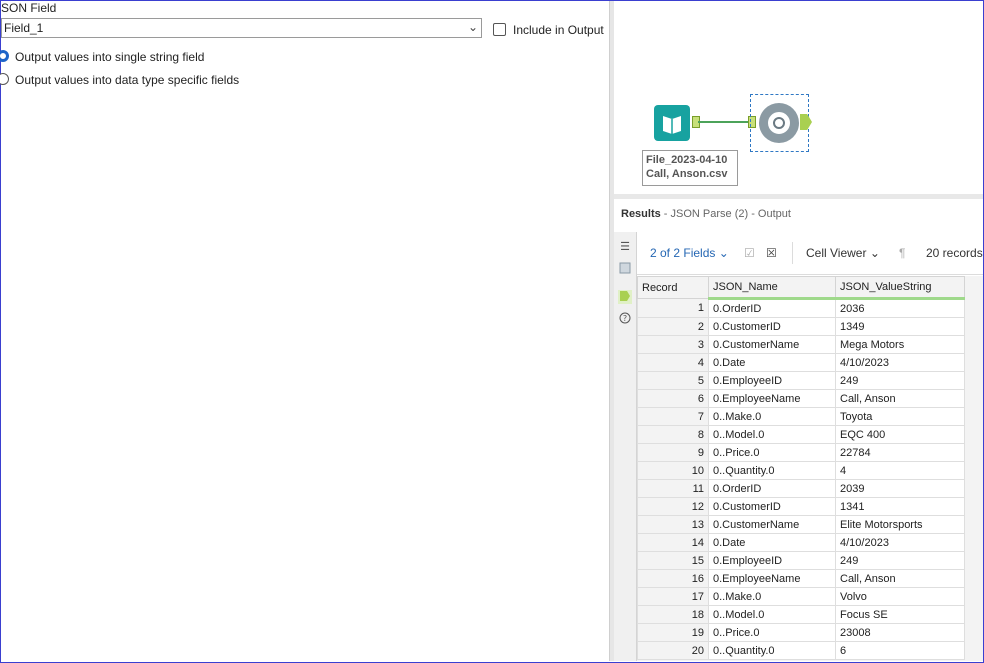  I want to click on table-row: 17 0..Make.0 Volvo, so click(801, 596).